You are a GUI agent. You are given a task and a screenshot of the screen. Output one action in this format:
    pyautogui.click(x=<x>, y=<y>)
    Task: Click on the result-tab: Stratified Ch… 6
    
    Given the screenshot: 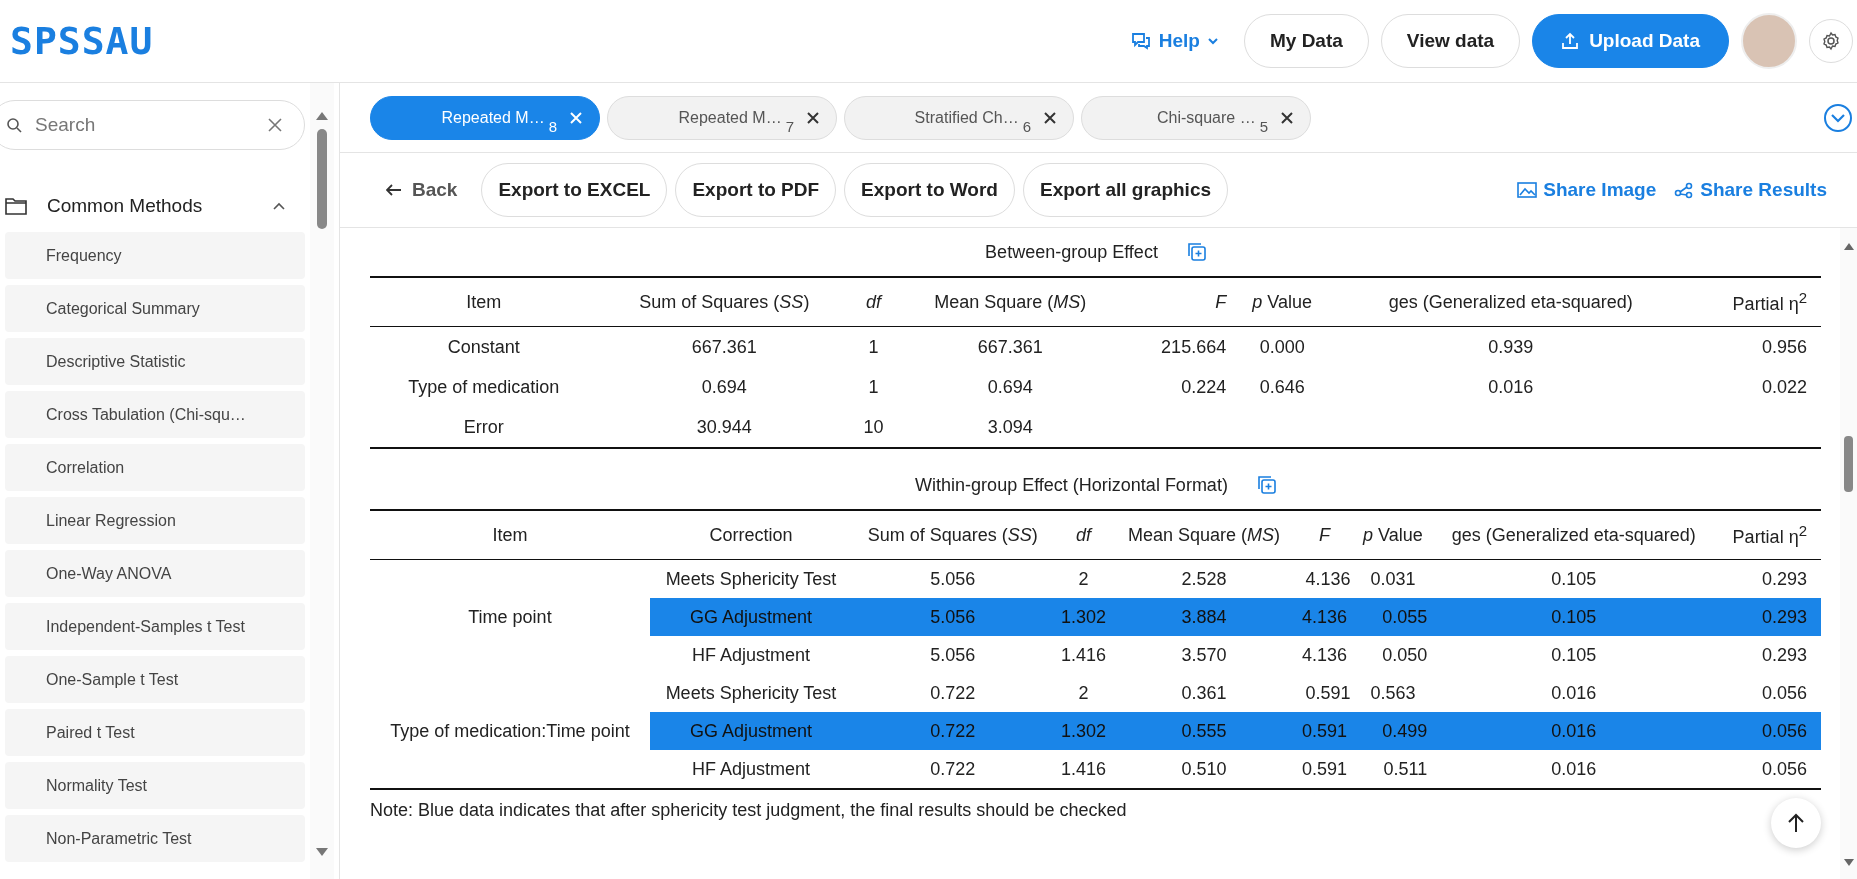 What is the action you would take?
    pyautogui.click(x=959, y=117)
    